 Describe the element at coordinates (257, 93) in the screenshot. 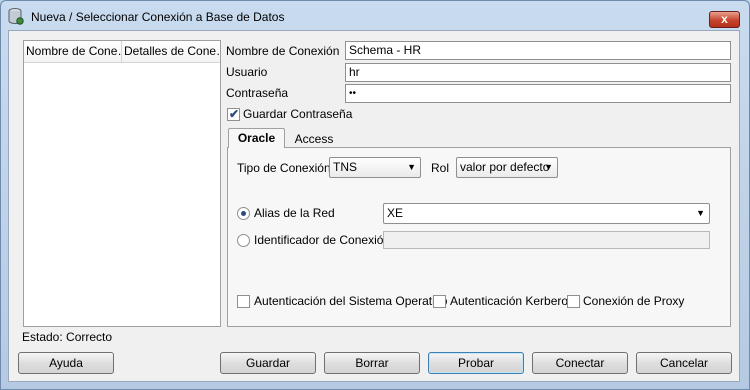

I see `password-label: Contraseña` at that location.